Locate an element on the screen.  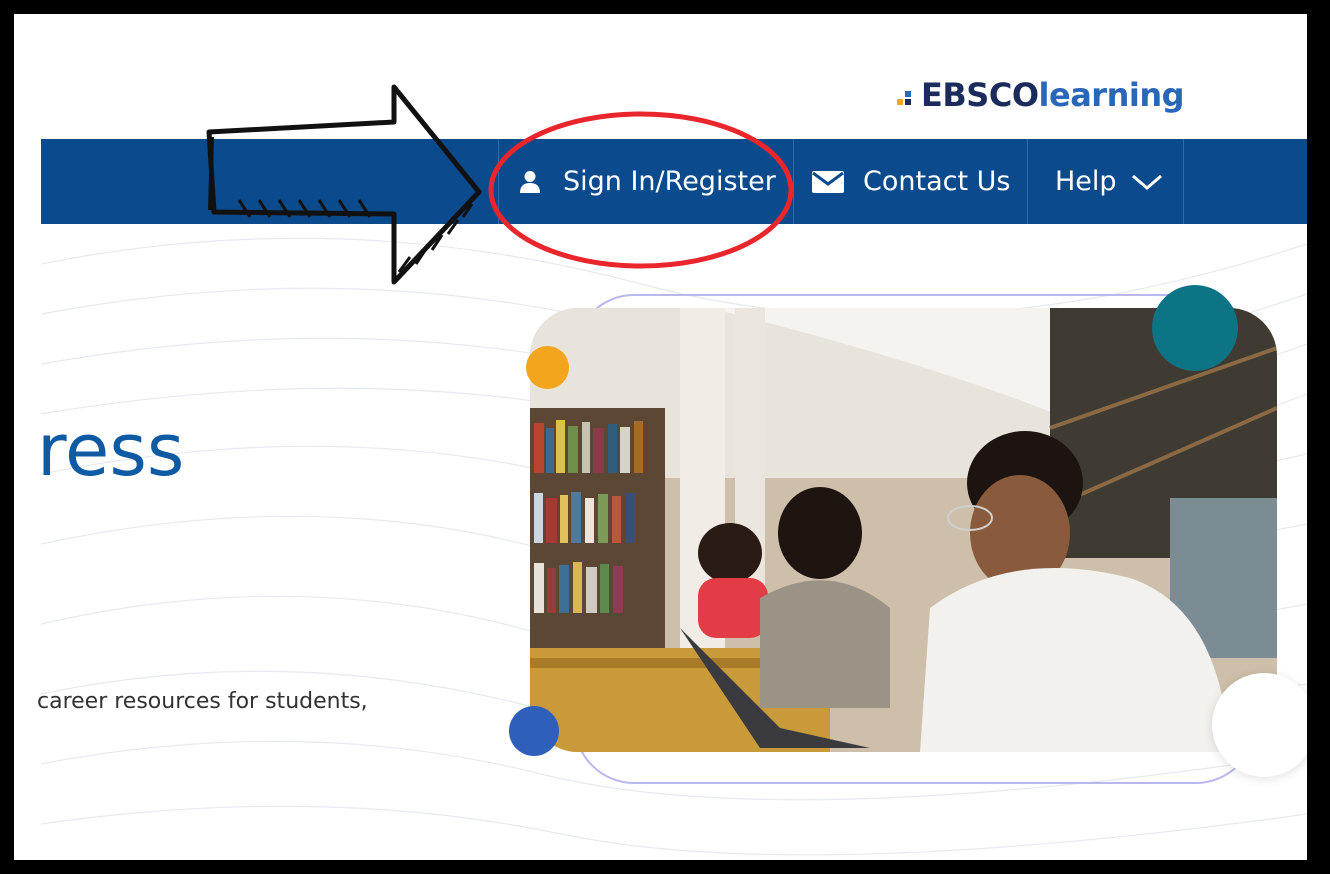
ebsco-learning-logo: EBSCOlearning is located at coordinates (1041, 95).